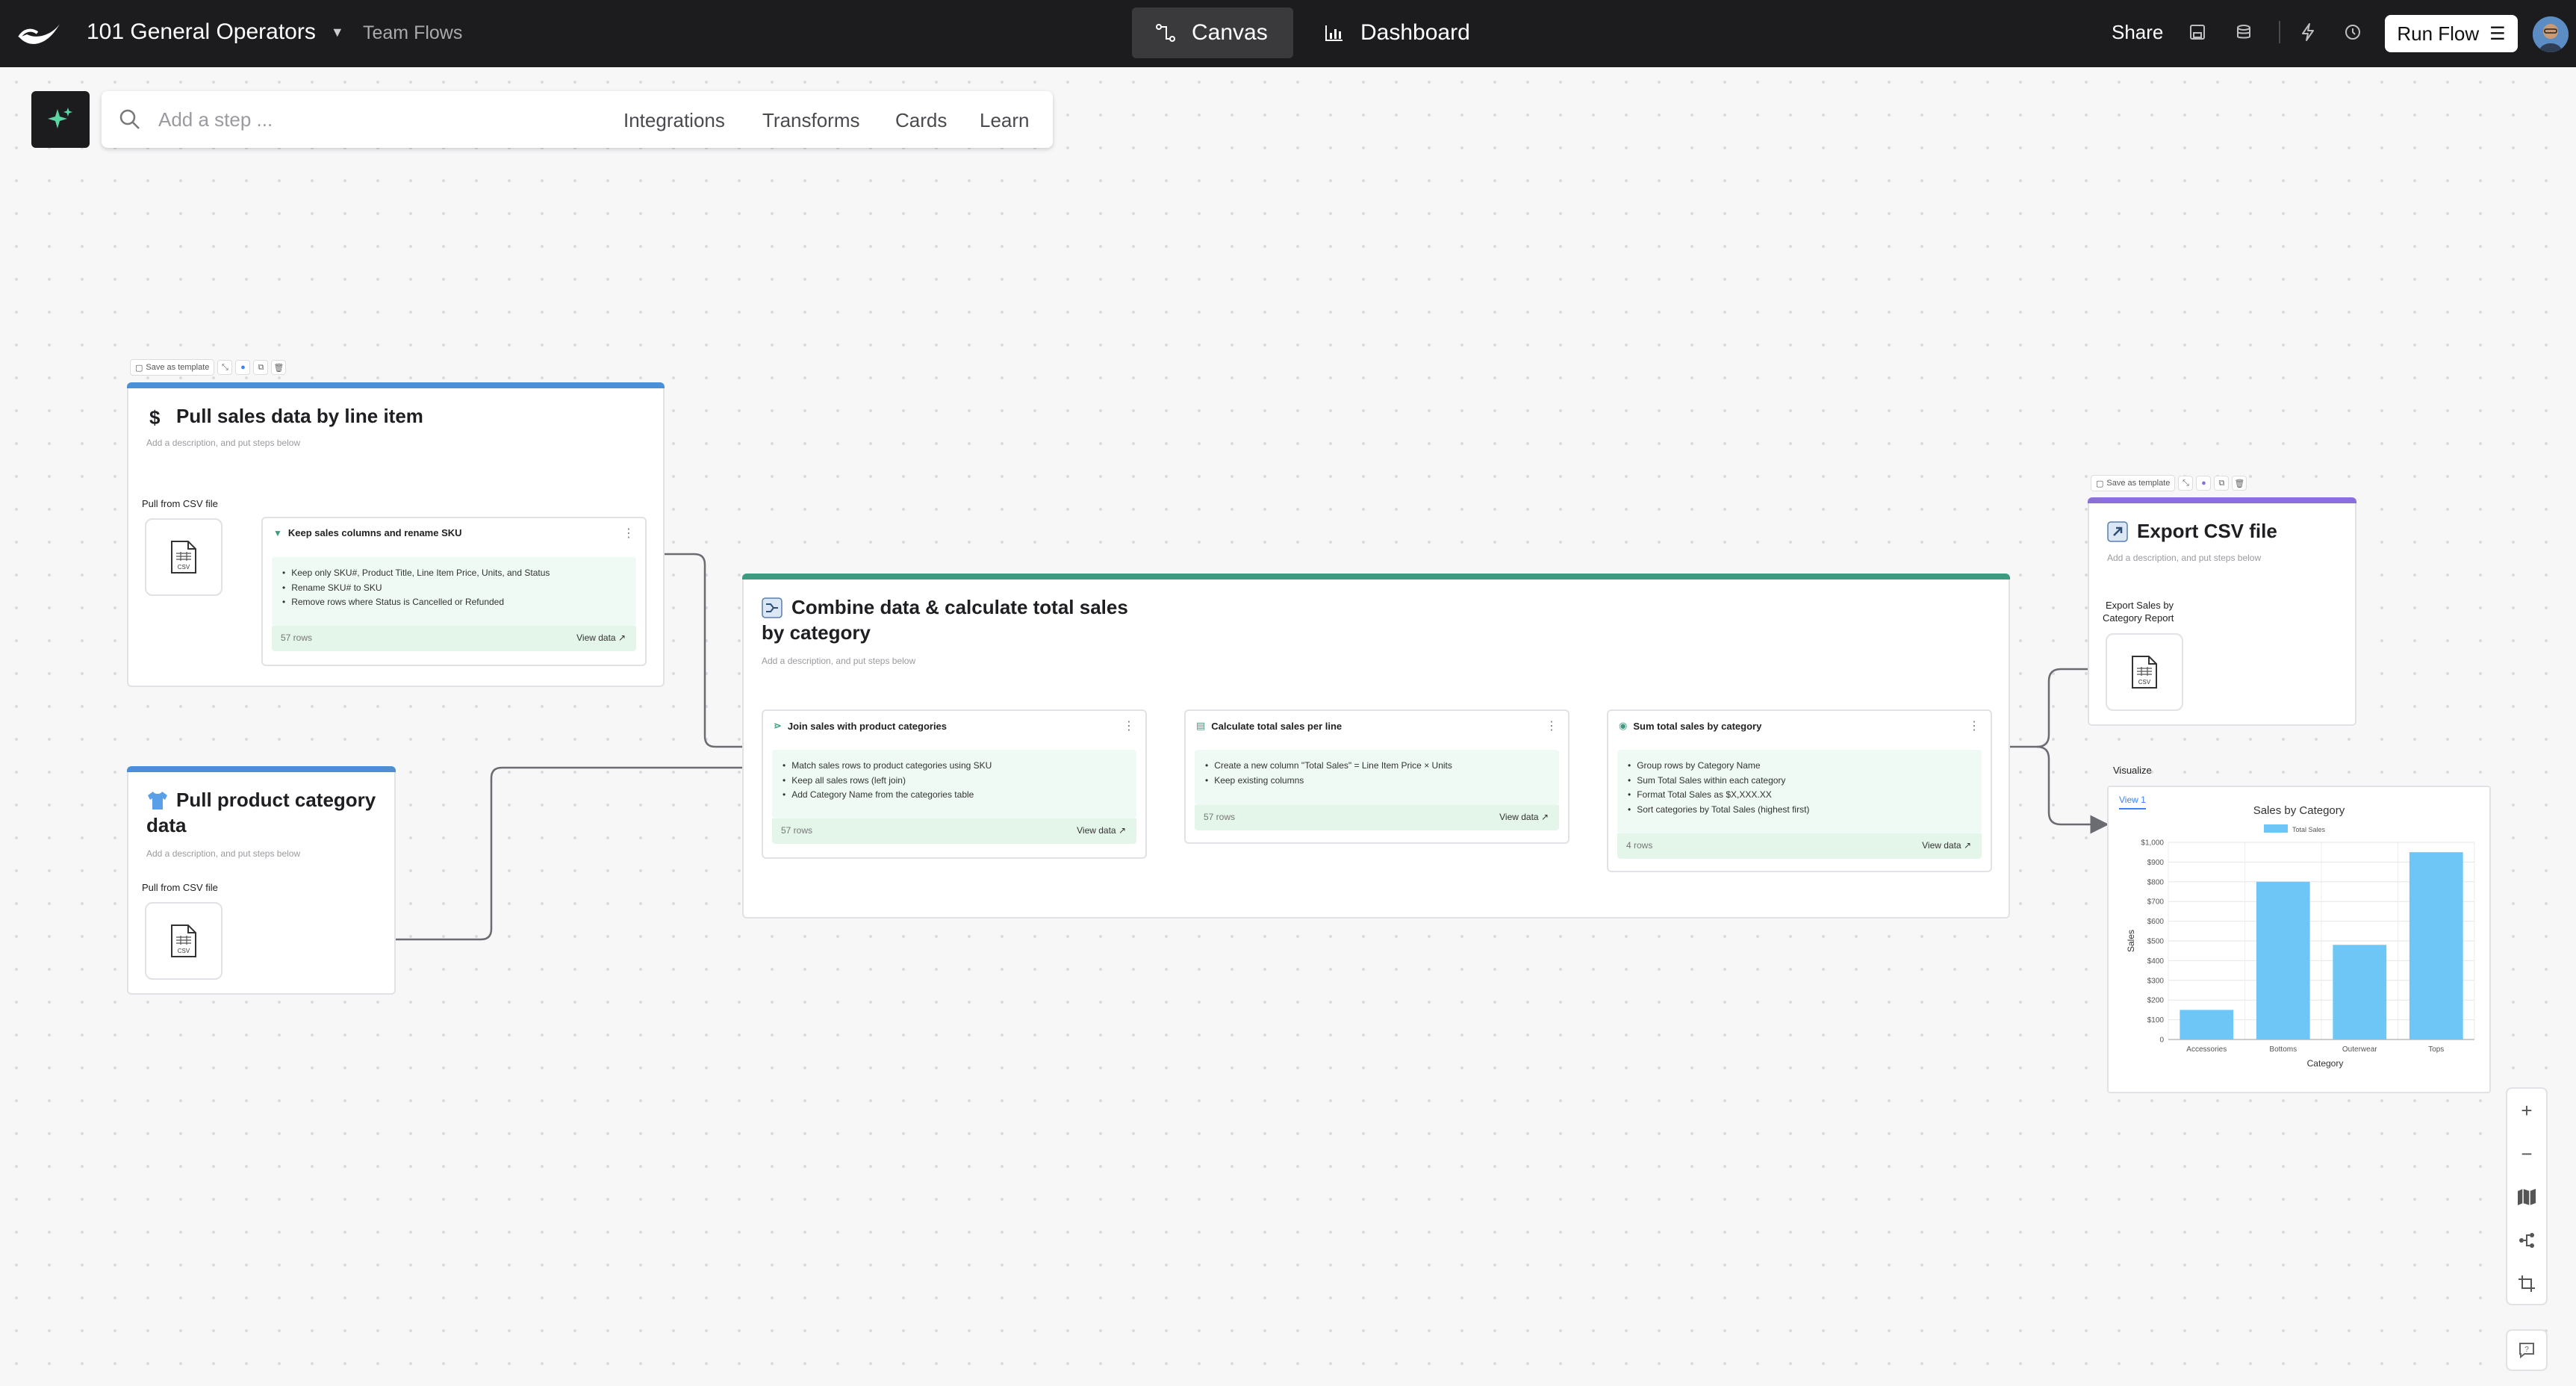  What do you see at coordinates (299, 416) in the screenshot?
I see `card-title: Pull sales data by line item` at bounding box center [299, 416].